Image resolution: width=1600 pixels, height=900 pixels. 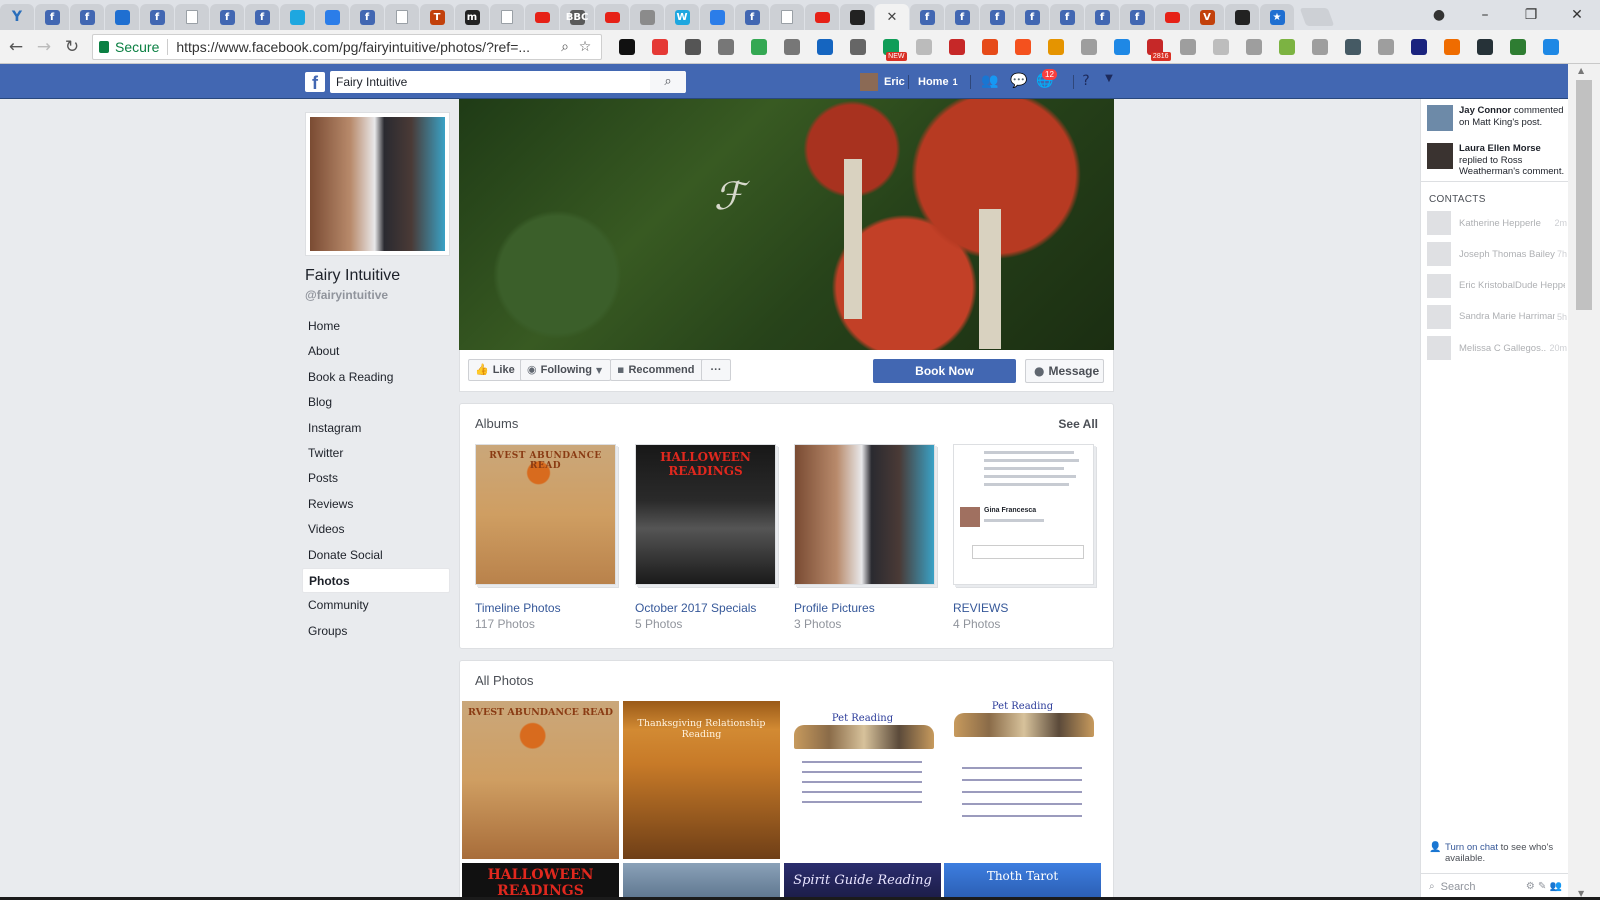 I want to click on contact-item: Sandra Marie Harriman 5h, so click(x=1497, y=317).